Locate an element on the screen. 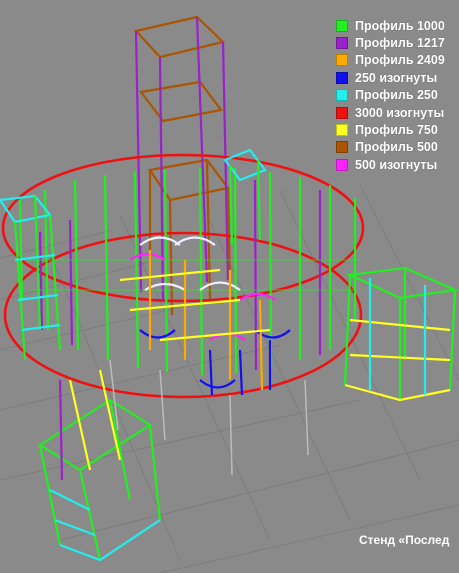 The image size is (459, 573). legend-label: 250 изогнуты is located at coordinates (396, 77).